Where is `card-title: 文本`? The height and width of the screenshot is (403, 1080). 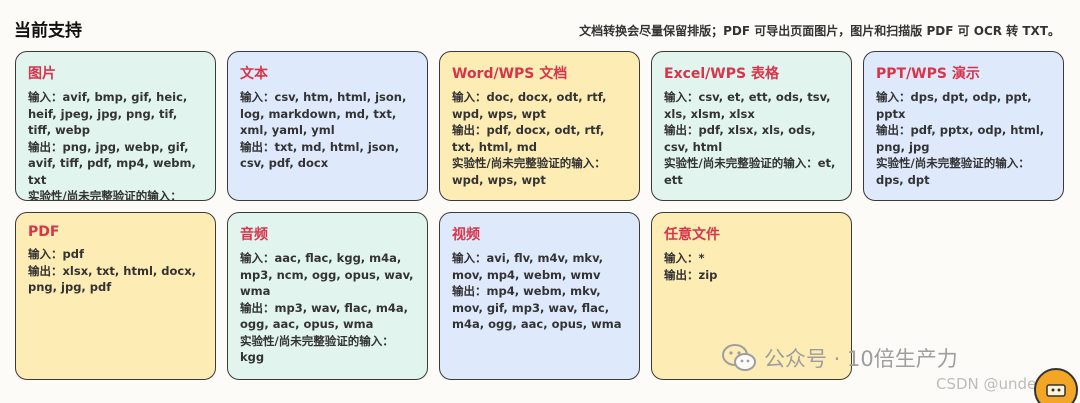
card-title: 文本 is located at coordinates (254, 74).